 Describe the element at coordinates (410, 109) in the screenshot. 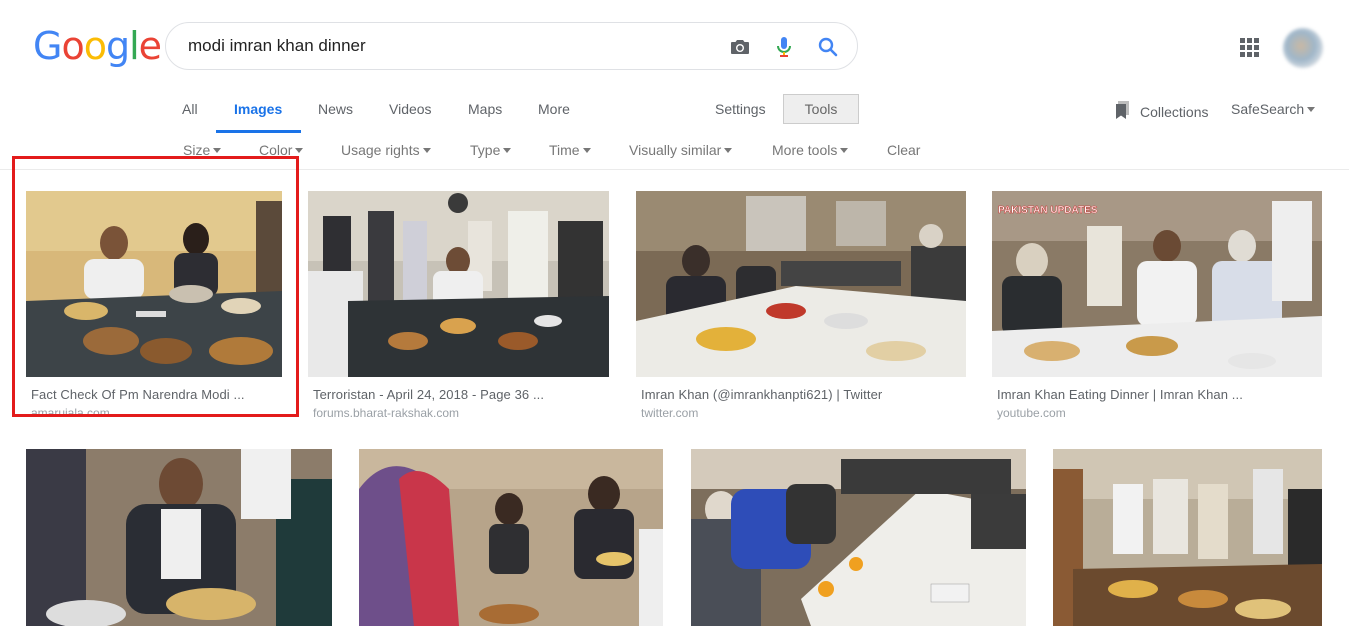

I see `tab-videos: Videos` at that location.